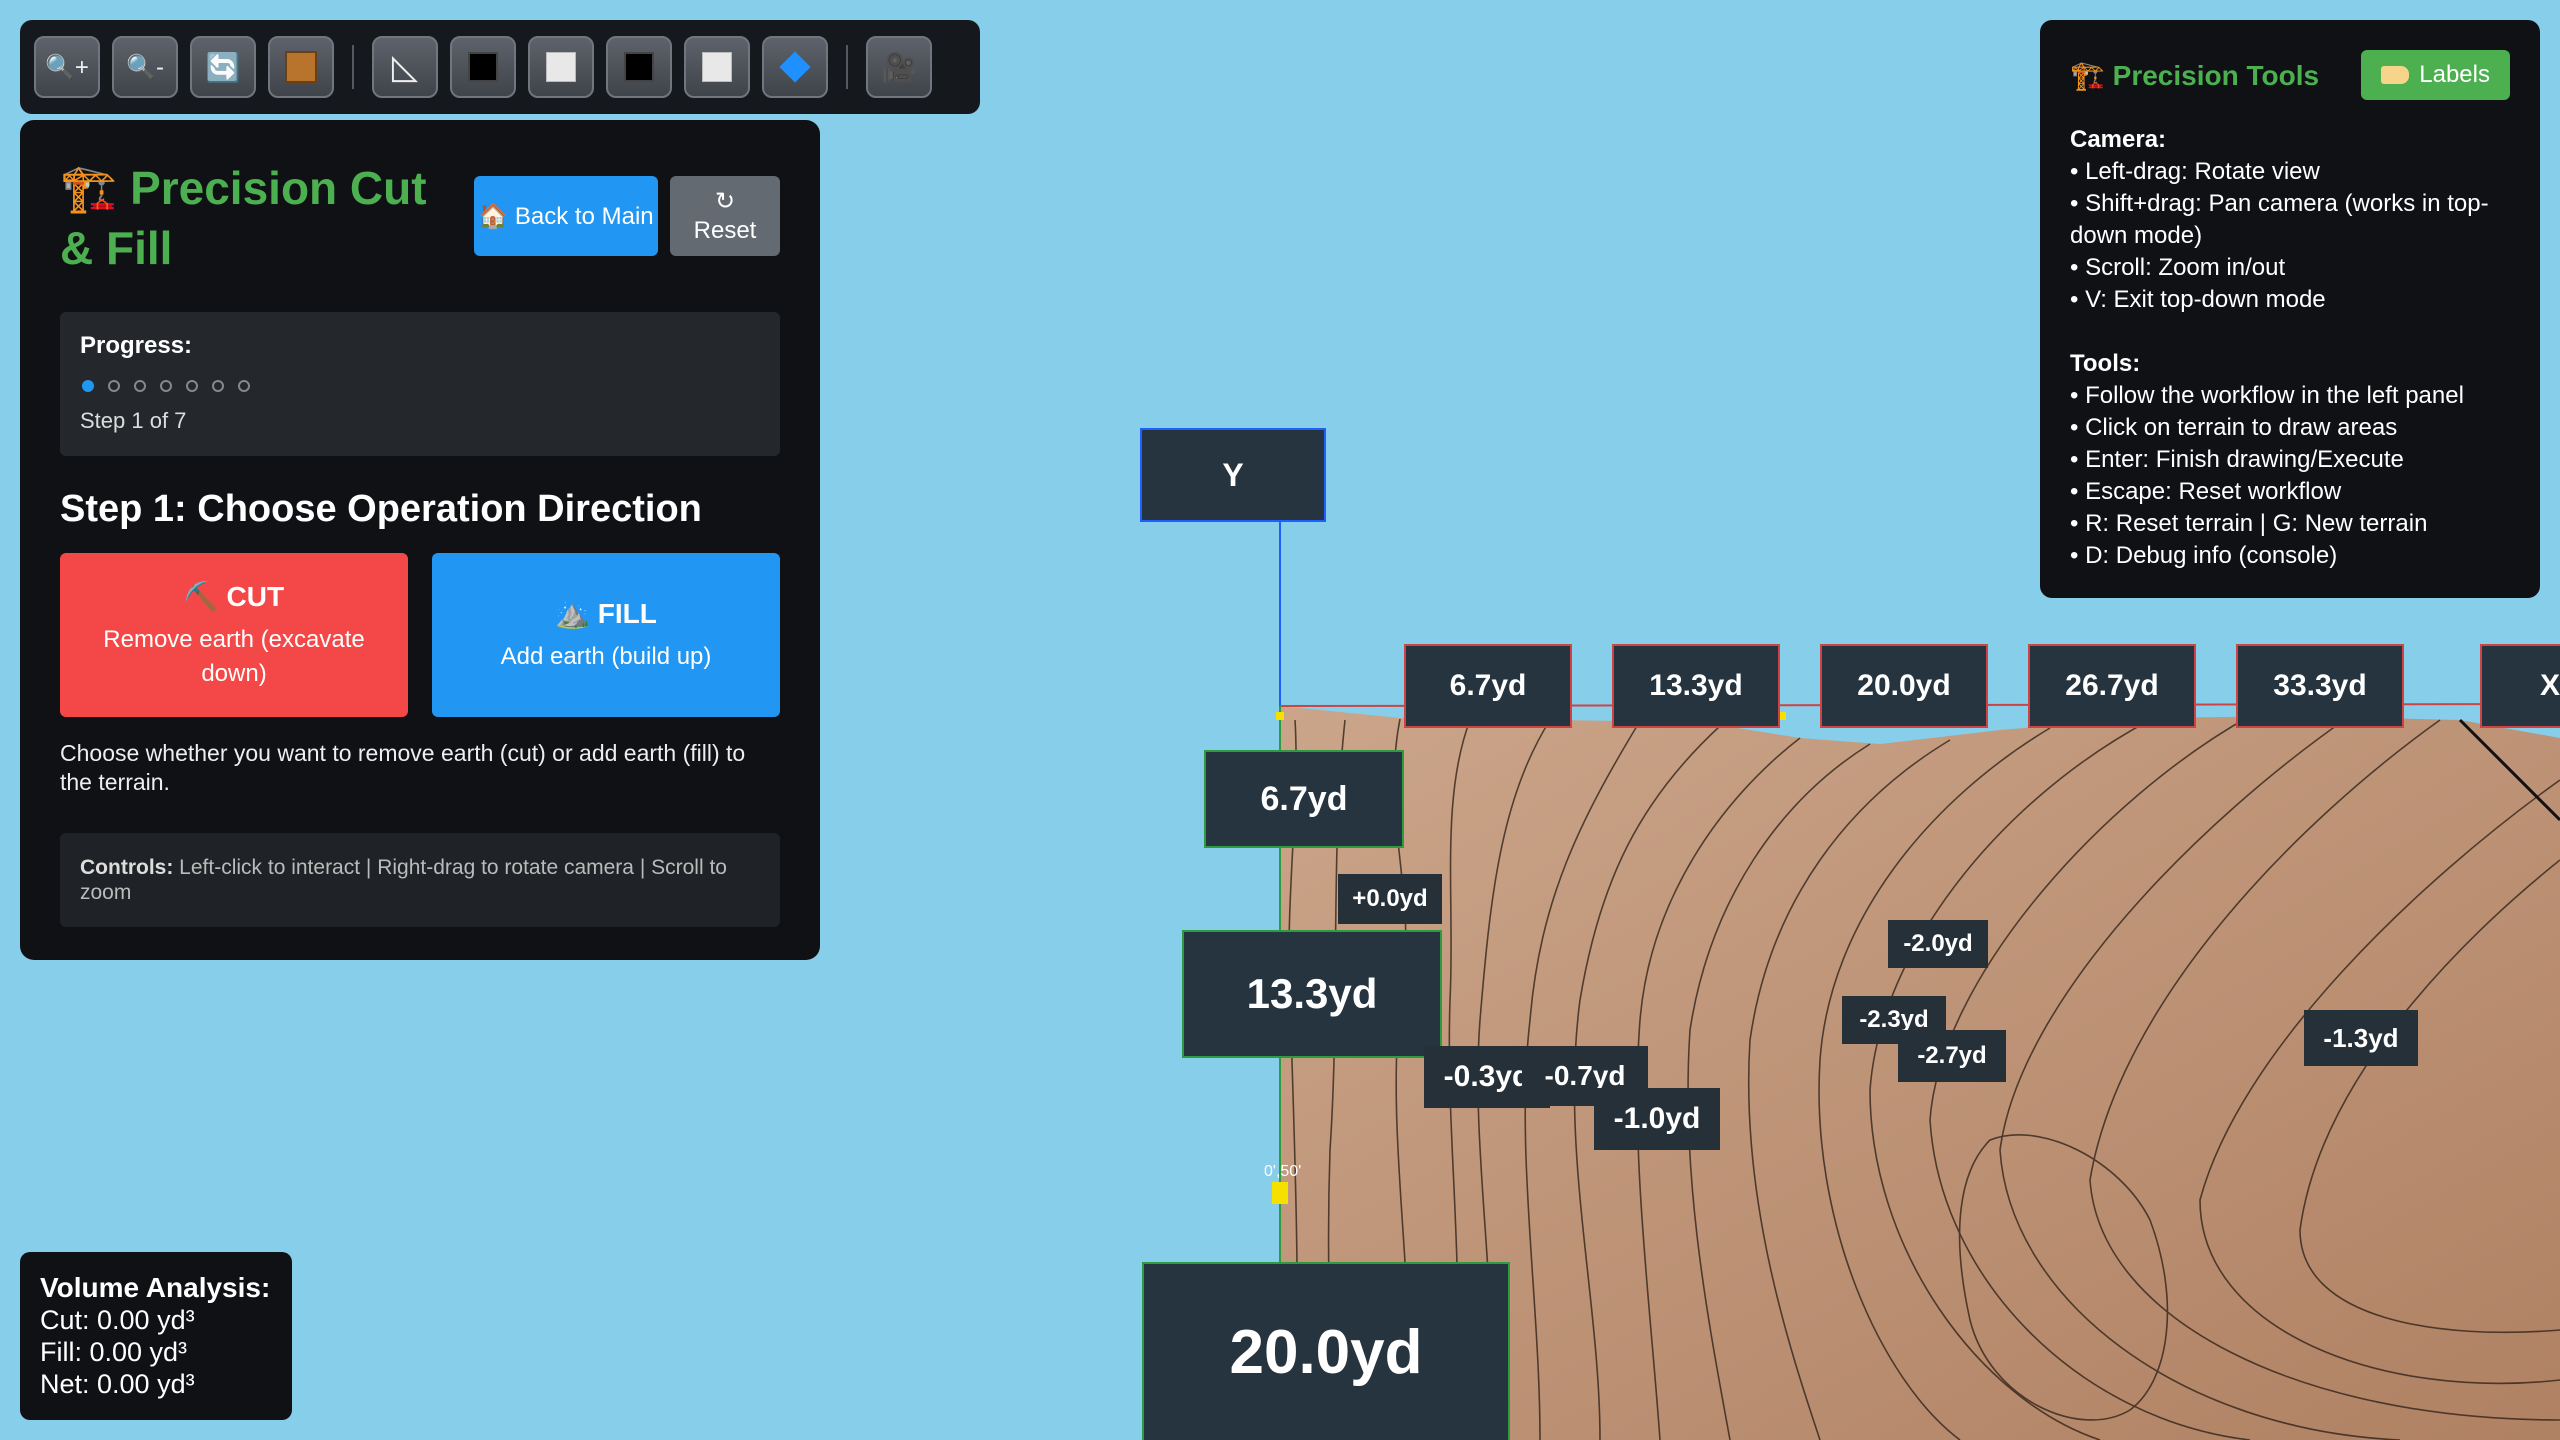 This screenshot has height=1440, width=2560. I want to click on cut-description: Remove earth (excavate down), so click(234, 656).